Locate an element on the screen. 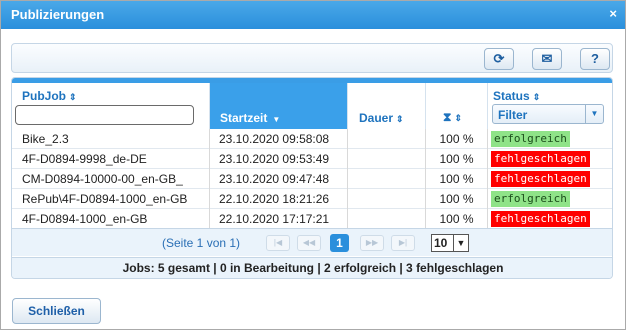 The image size is (626, 330). pubjob-filter-input is located at coordinates (104, 115).